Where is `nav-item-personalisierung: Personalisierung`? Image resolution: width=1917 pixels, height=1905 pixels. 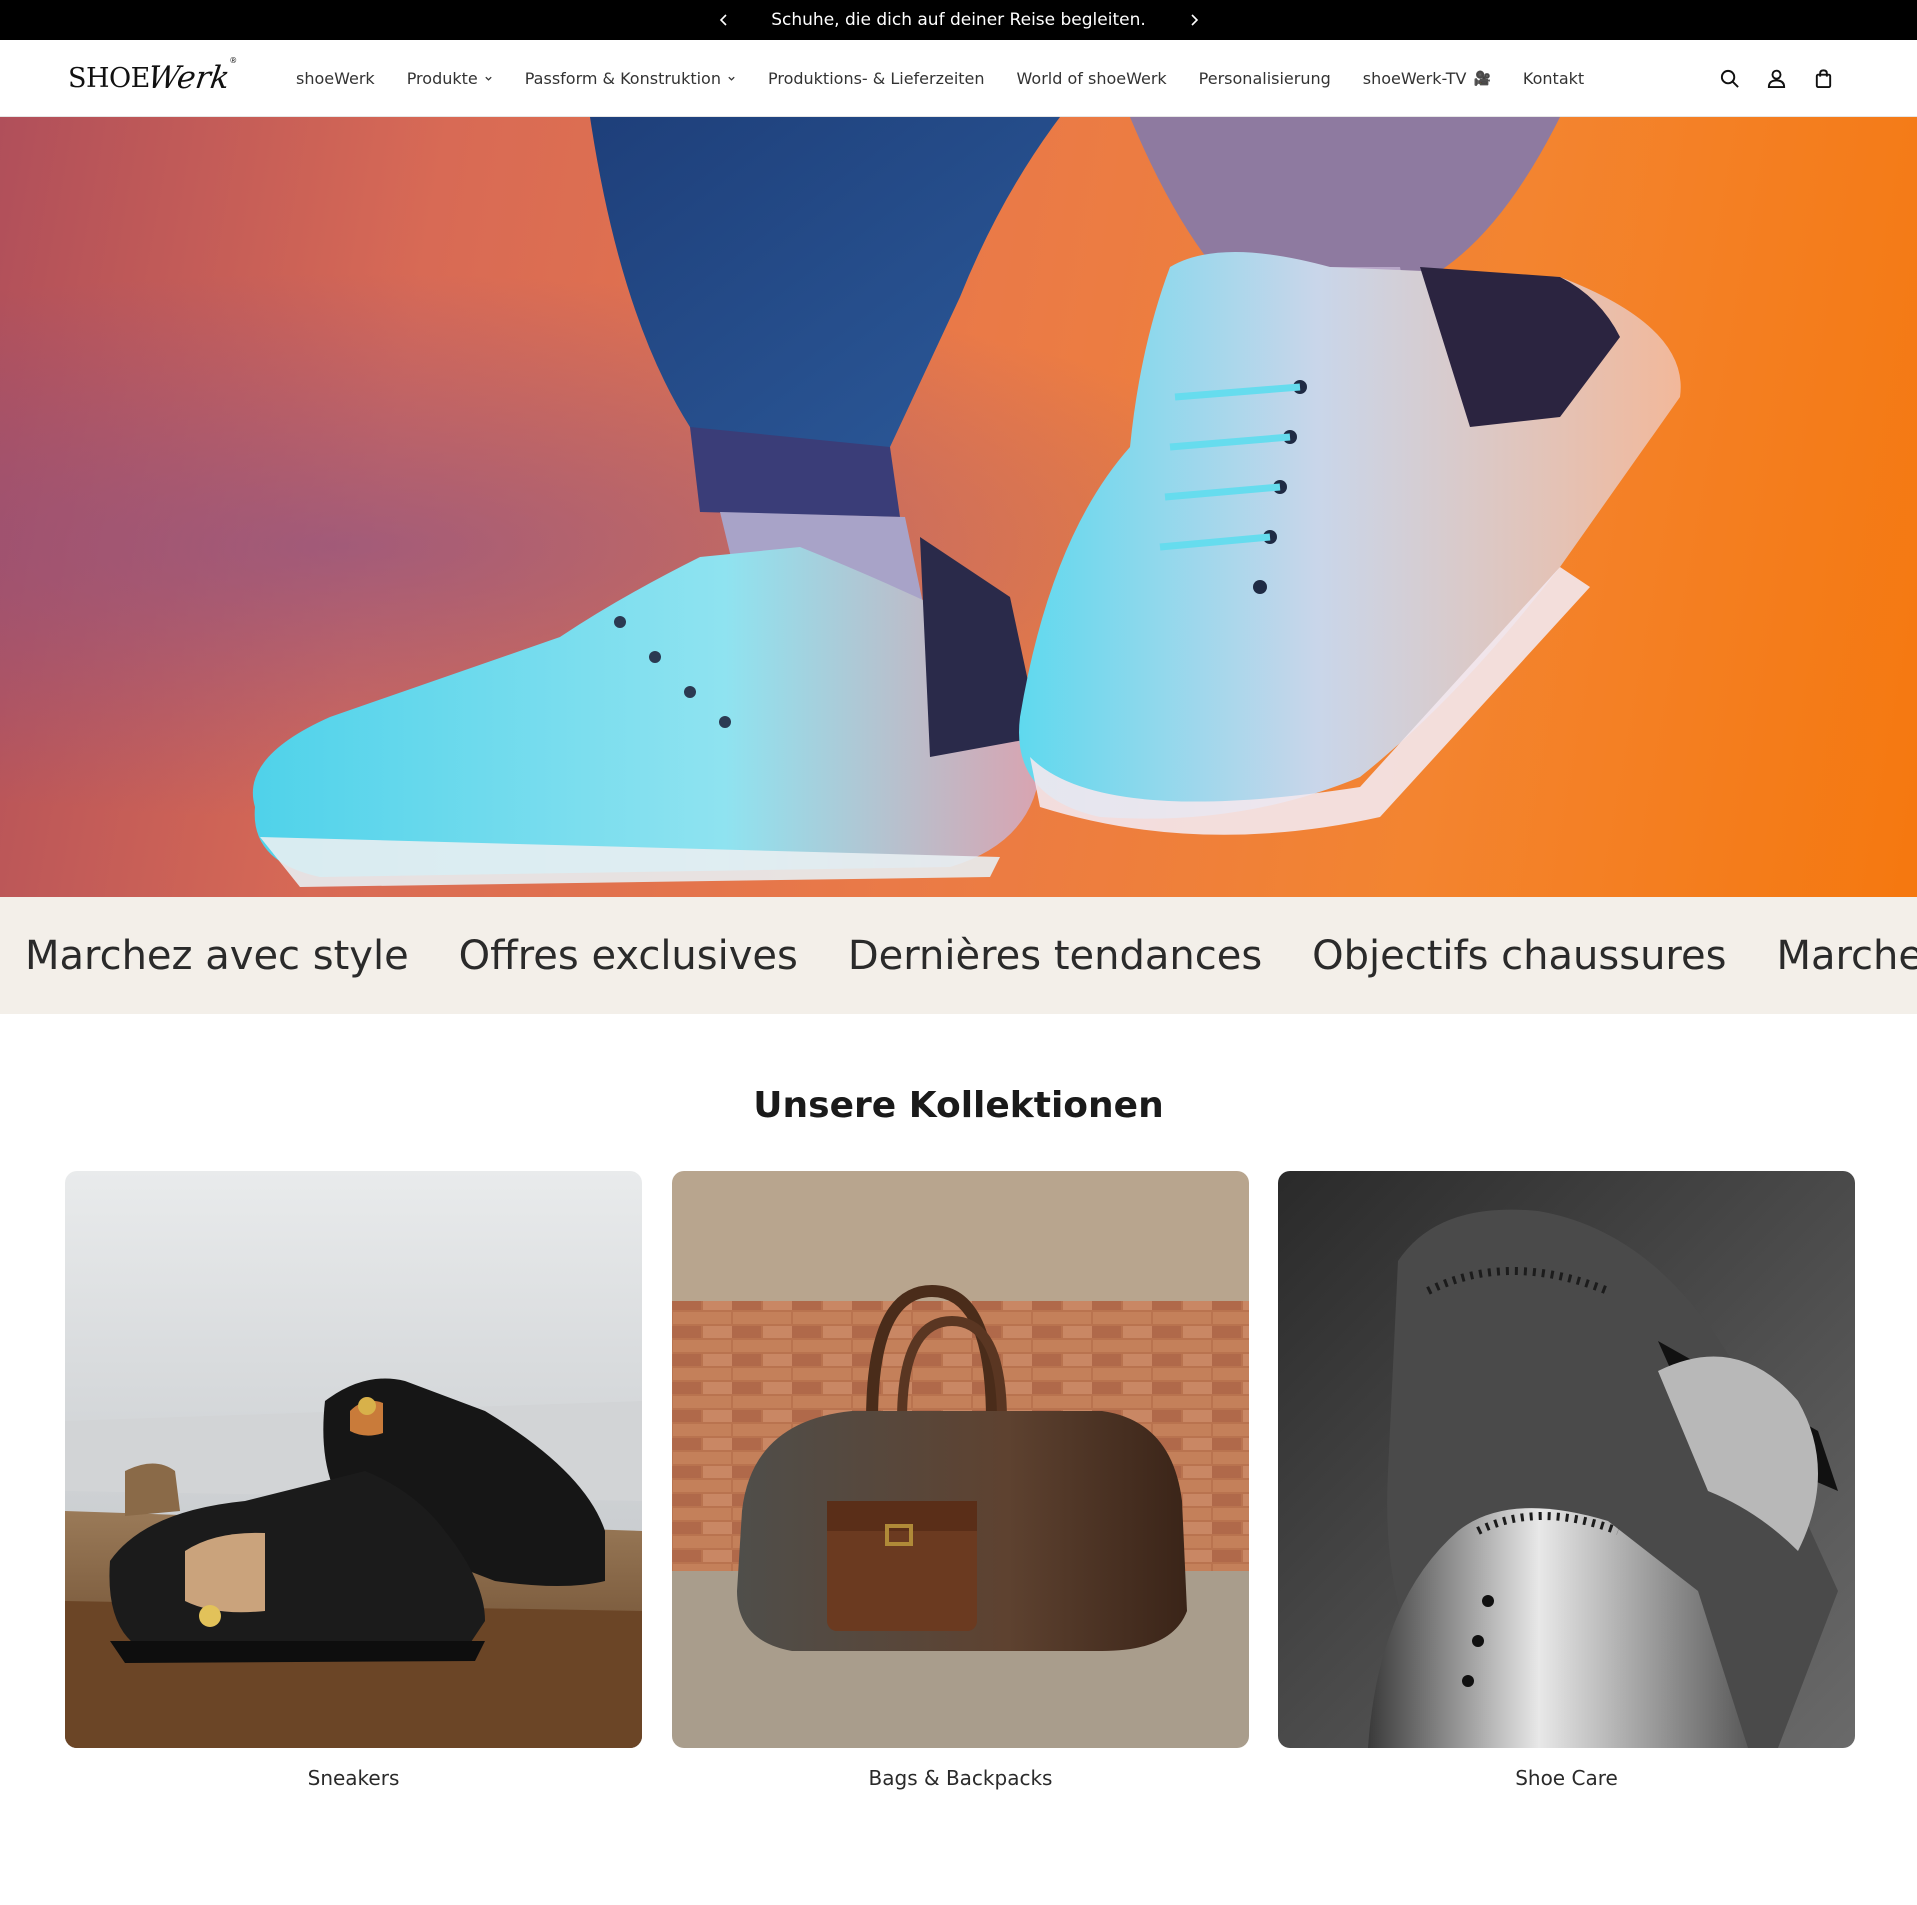
nav-item-personalisierung: Personalisierung is located at coordinates (1265, 78).